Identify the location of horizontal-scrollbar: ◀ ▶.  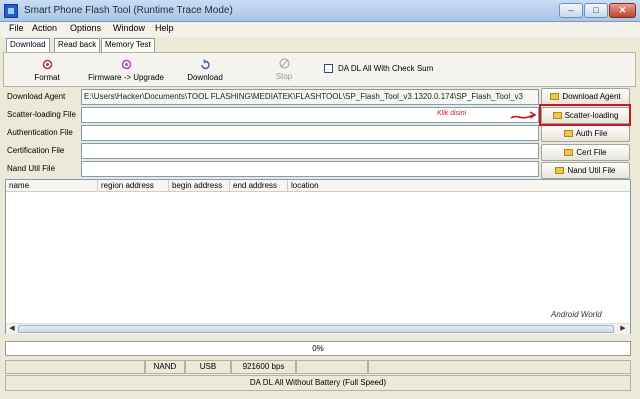
(318, 328).